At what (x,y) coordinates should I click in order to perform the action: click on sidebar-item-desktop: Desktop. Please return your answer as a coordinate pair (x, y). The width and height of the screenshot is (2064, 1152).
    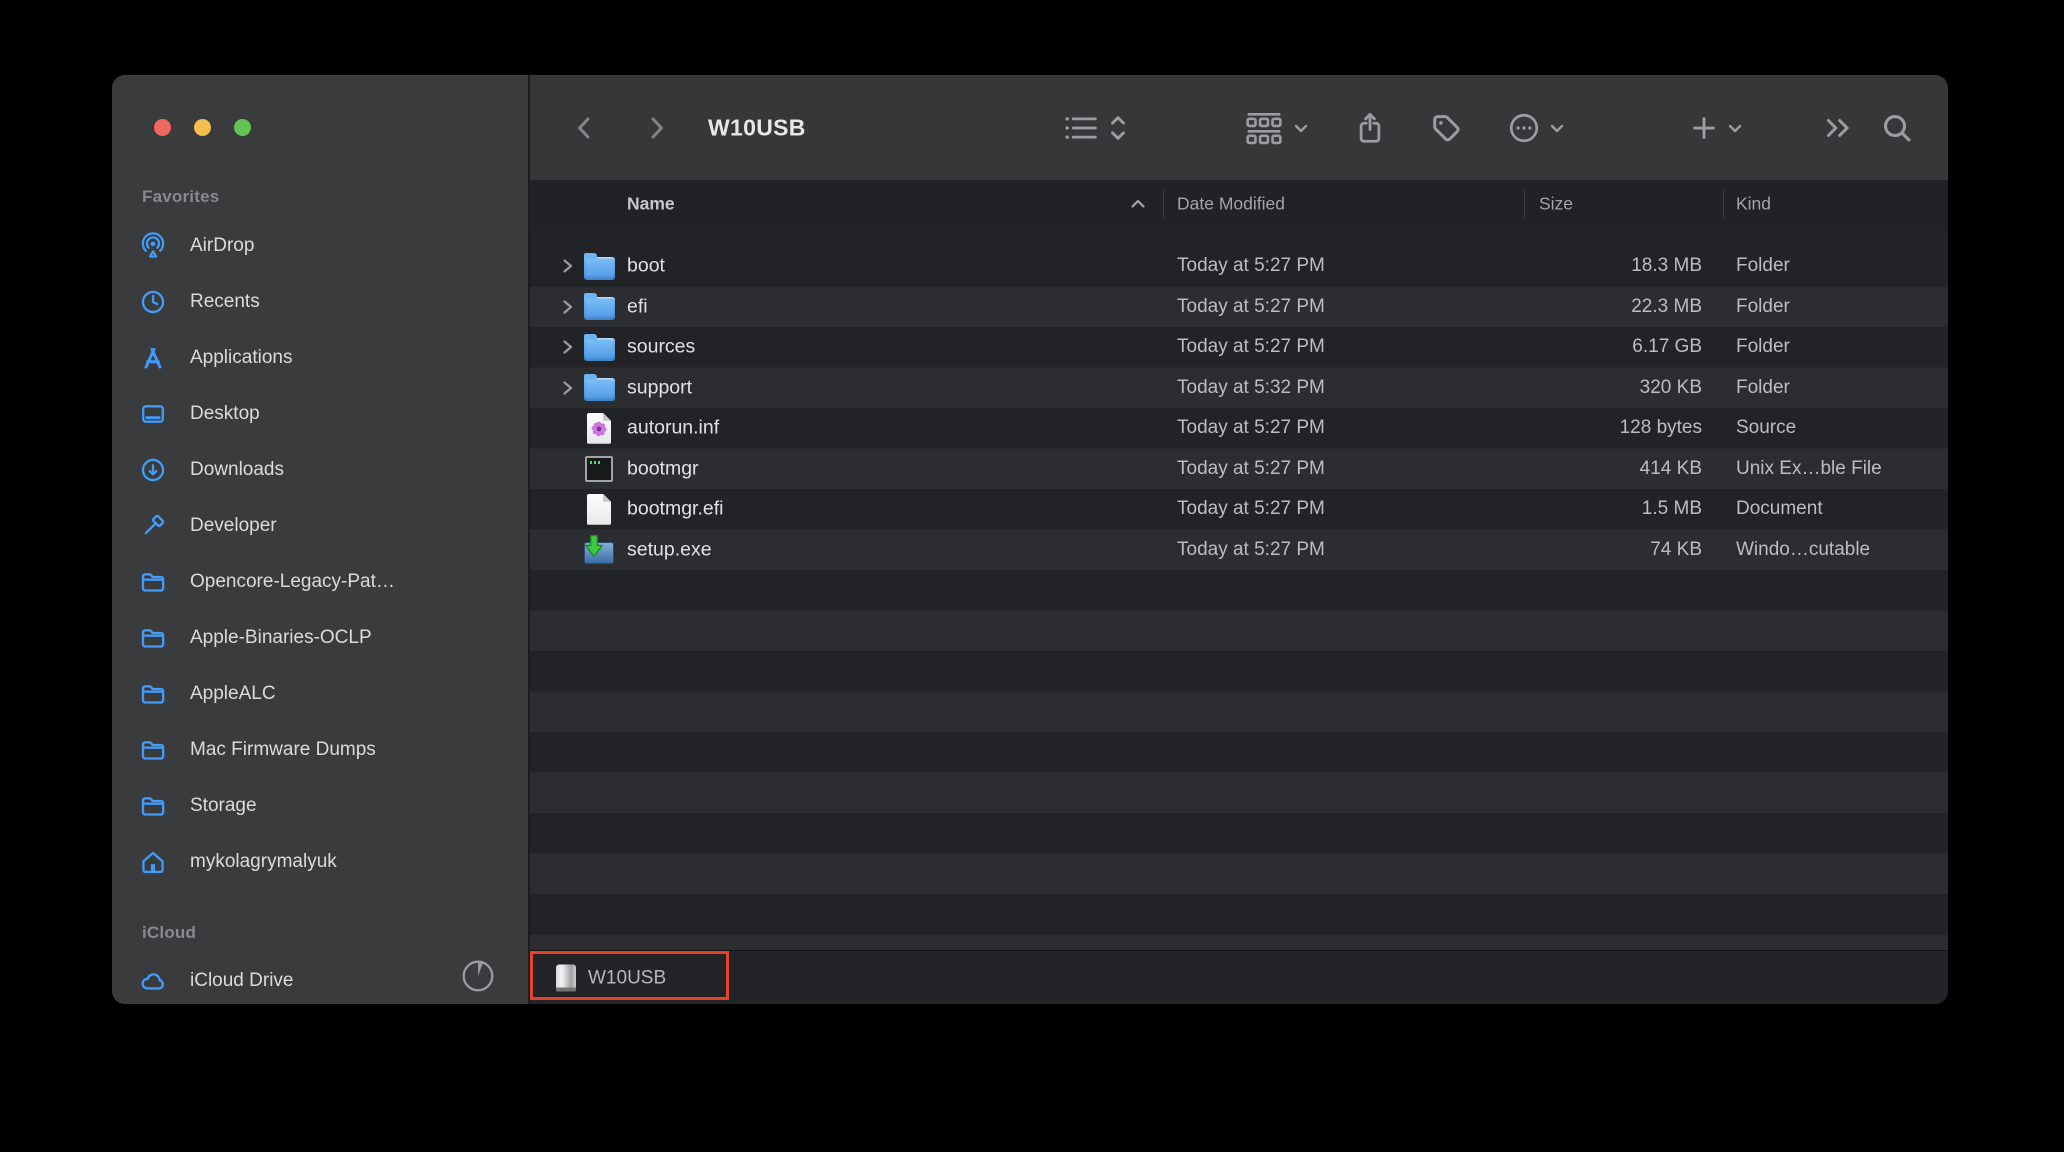
    Looking at the image, I should click on (324, 414).